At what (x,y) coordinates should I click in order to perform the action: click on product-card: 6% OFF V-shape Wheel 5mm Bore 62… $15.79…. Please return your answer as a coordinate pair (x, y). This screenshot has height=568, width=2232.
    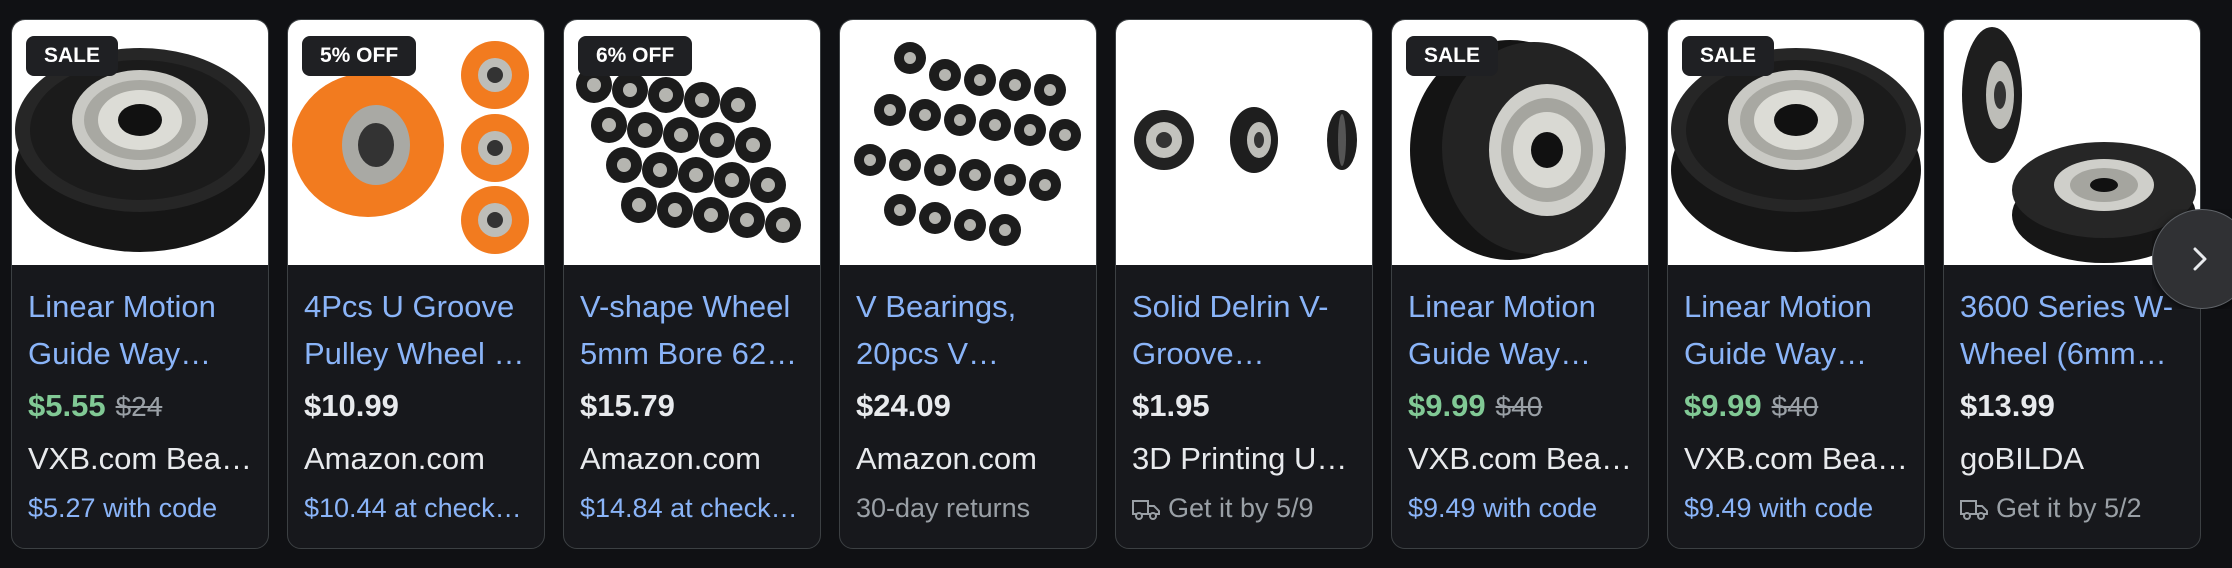
    Looking at the image, I should click on (692, 284).